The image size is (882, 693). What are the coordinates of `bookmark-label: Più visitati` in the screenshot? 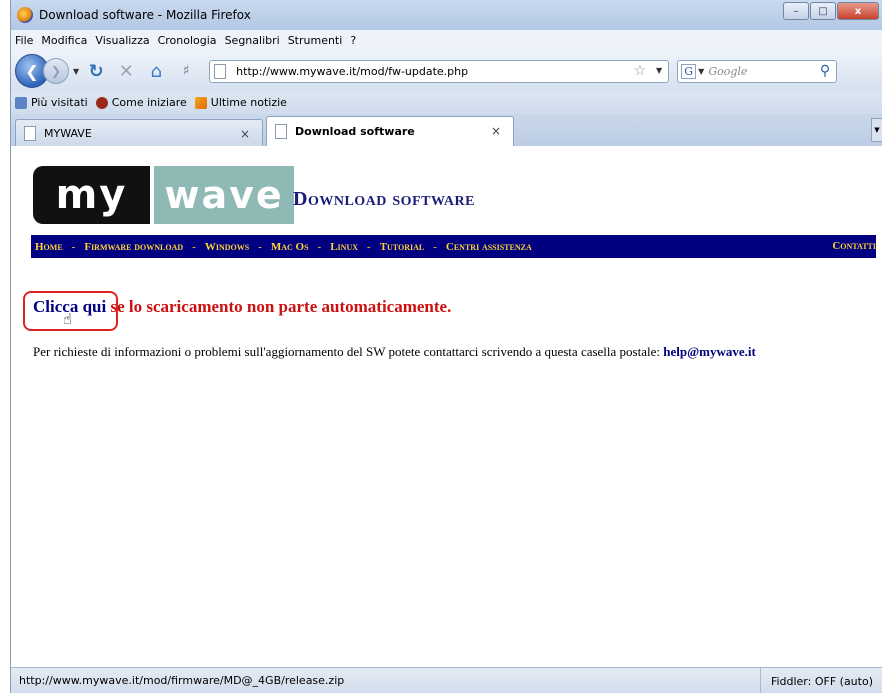 It's located at (59, 102).